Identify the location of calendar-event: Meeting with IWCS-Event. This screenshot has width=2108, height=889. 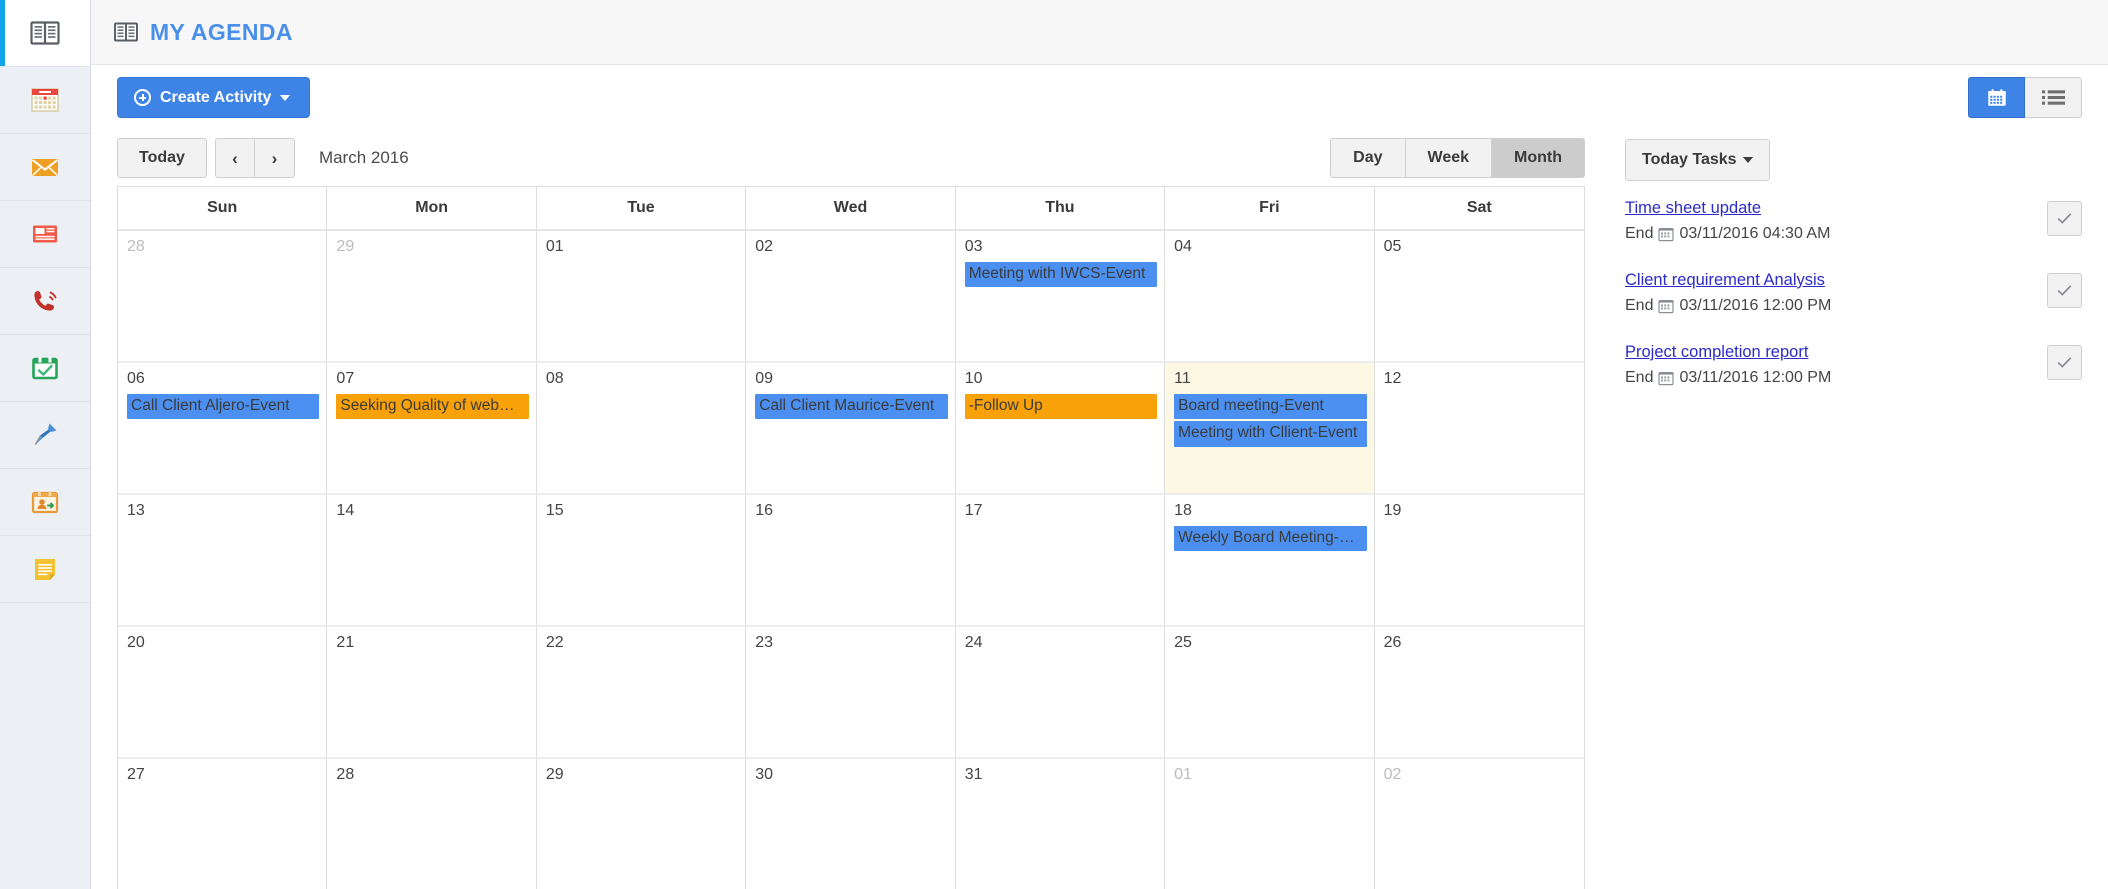
(1061, 275).